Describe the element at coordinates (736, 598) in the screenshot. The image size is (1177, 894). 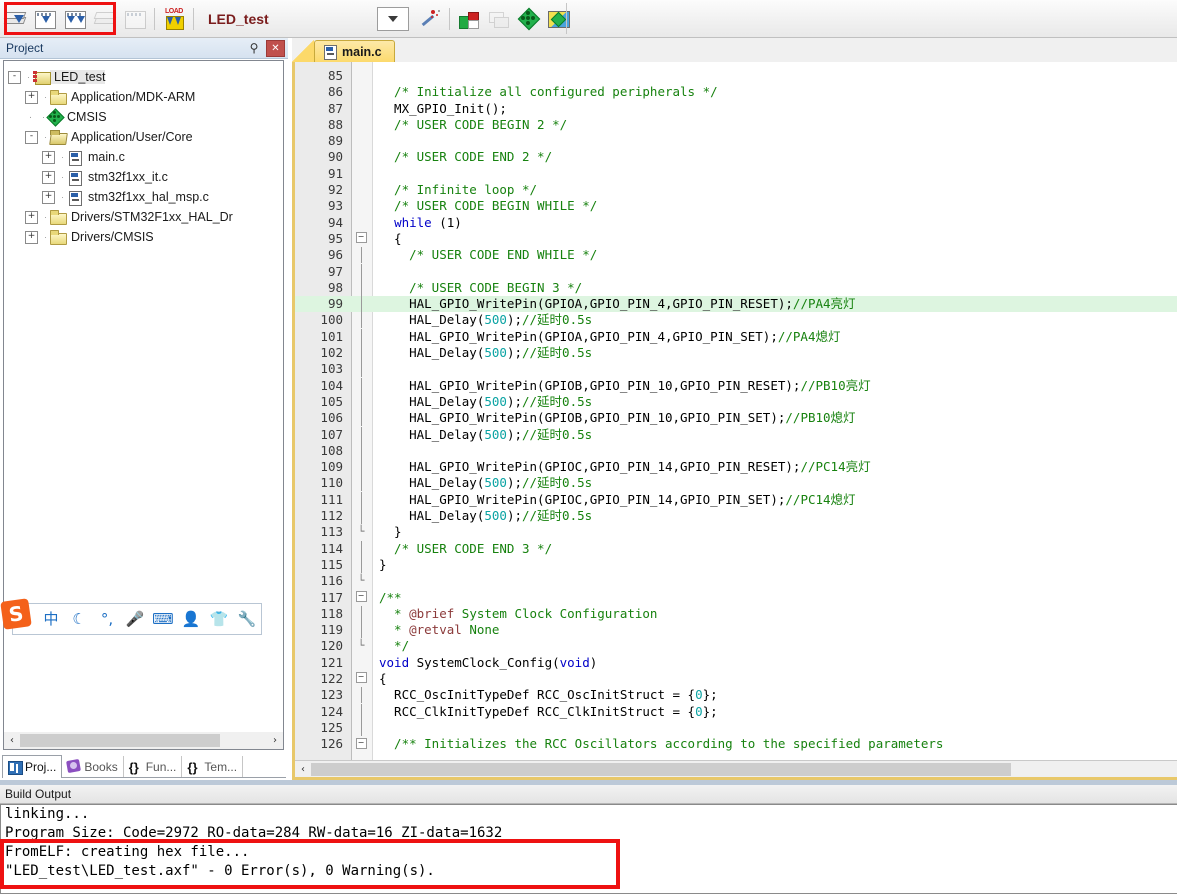
I see `code-line-117: 117 − /**` at that location.